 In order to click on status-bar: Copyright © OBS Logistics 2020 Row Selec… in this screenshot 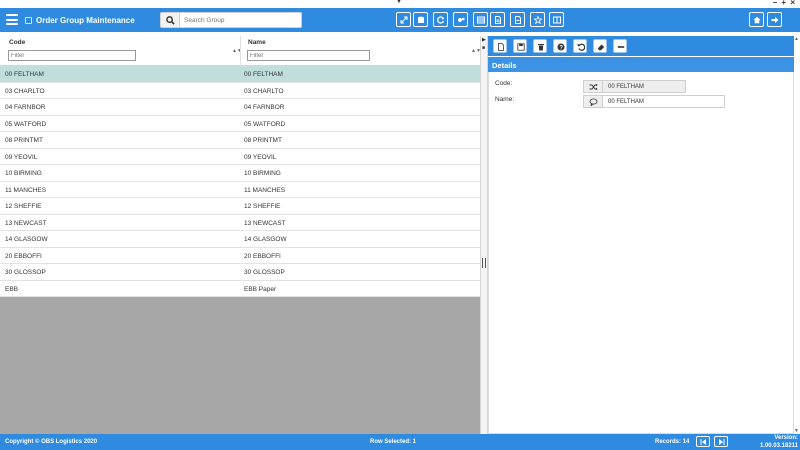, I will do `click(400, 442)`.